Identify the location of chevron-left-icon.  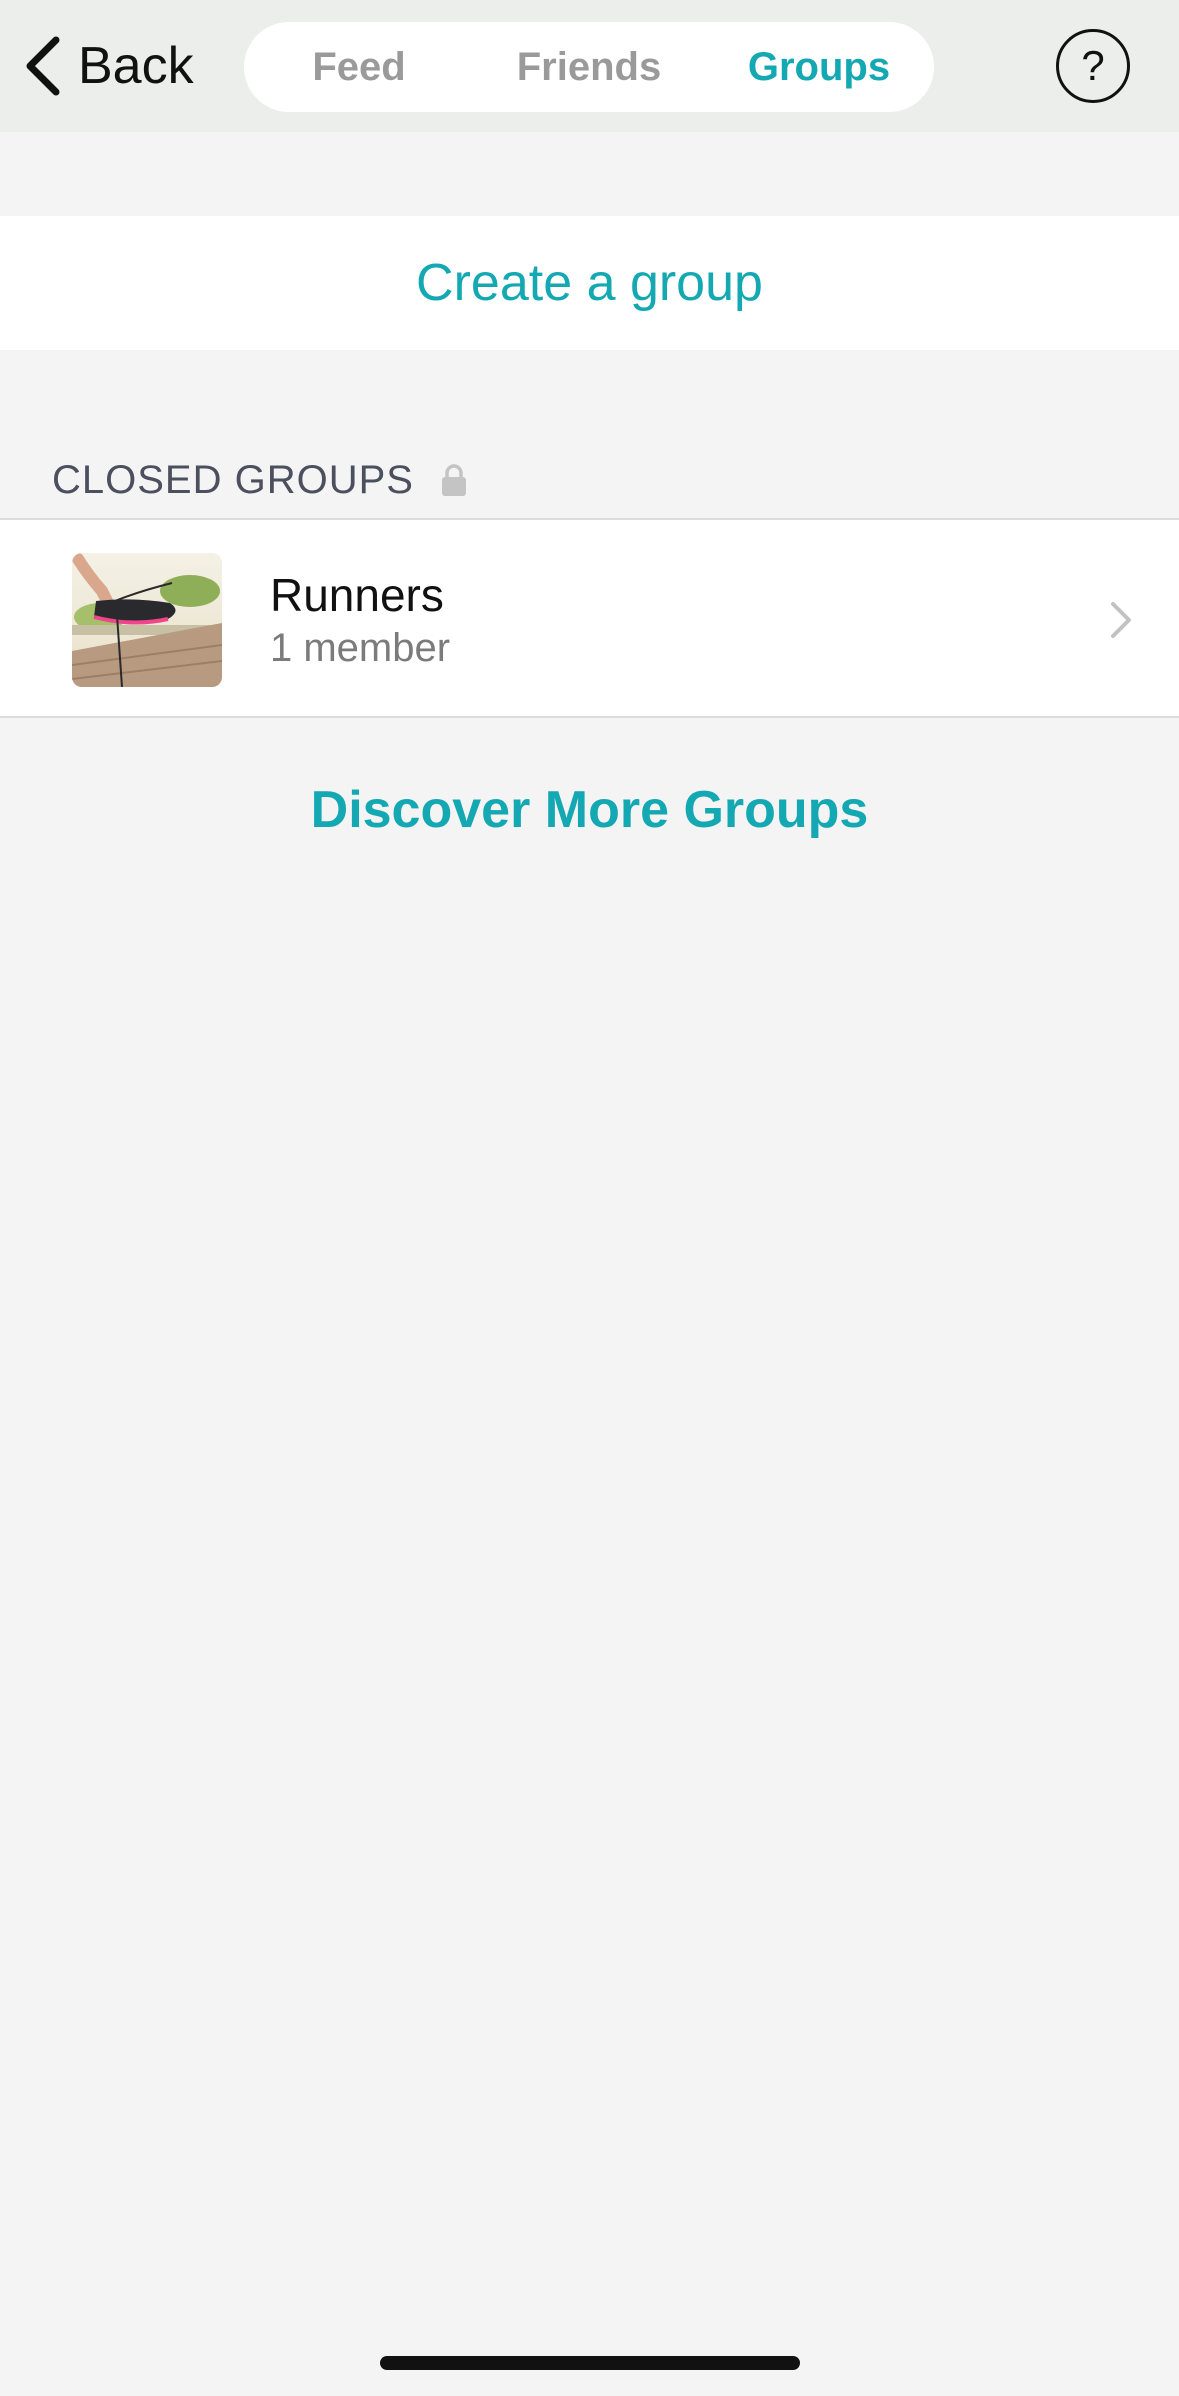
(43, 66).